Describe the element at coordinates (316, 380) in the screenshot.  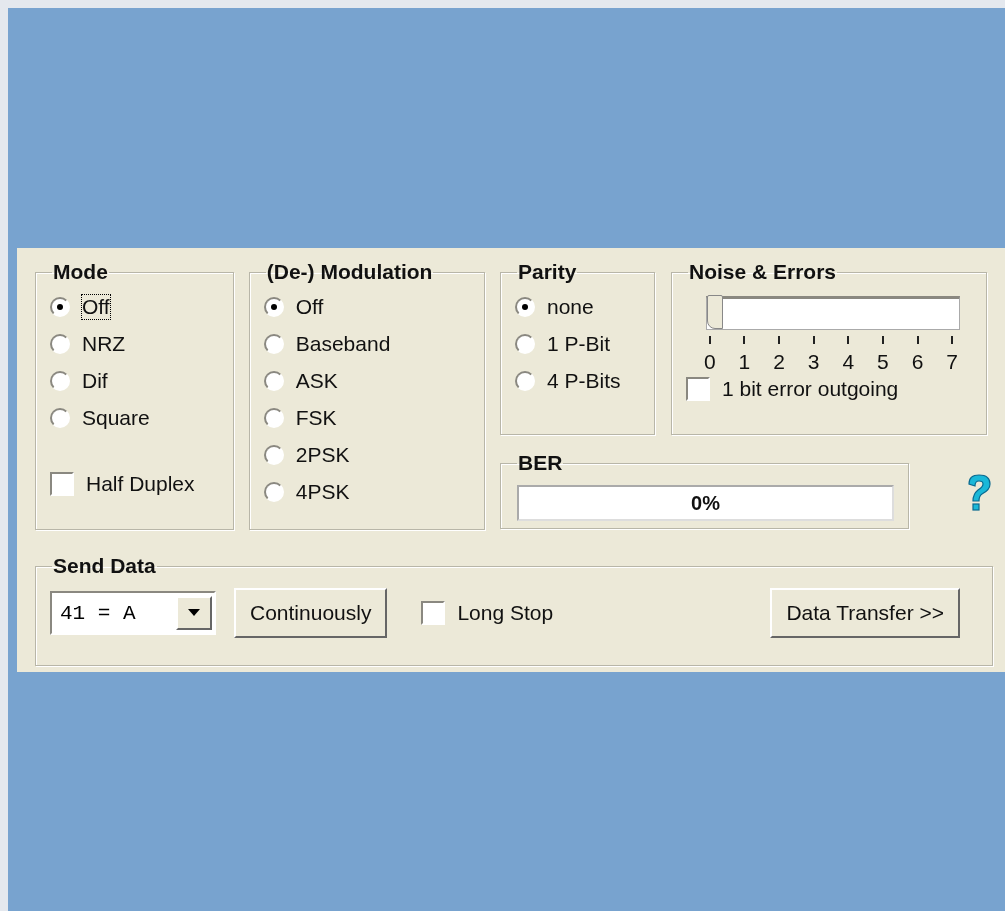
I see `option-label: ASK` at that location.